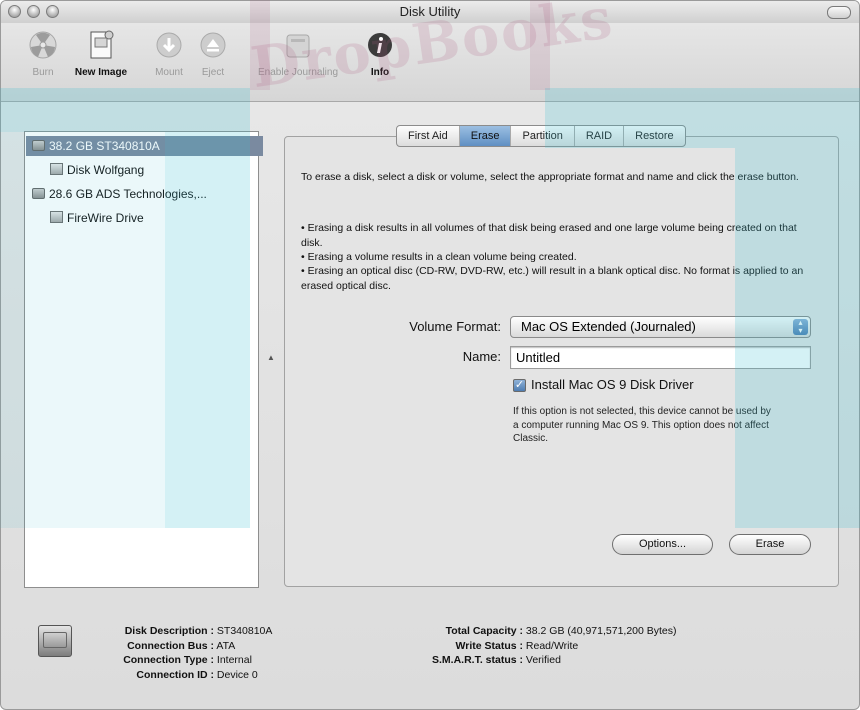 Image resolution: width=860 pixels, height=710 pixels. I want to click on info-icon, so click(380, 45).